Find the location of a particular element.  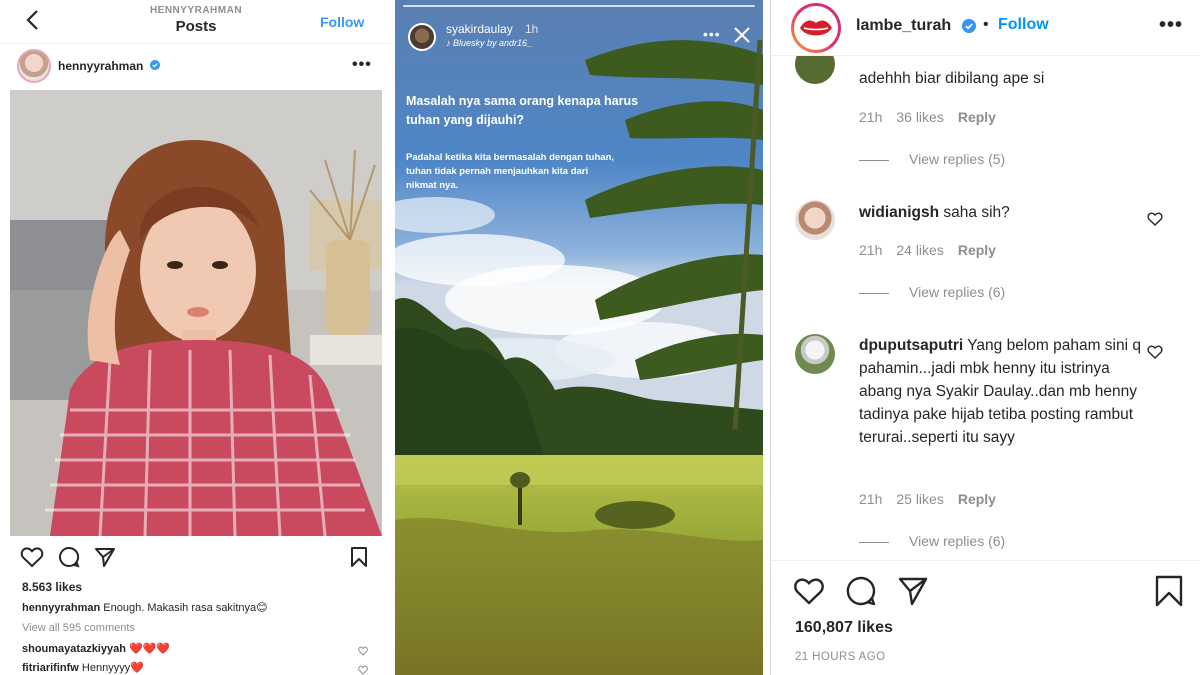

list-item: shoumayatazkiyyah ❤️❤️❤️ is located at coordinates (96, 648).